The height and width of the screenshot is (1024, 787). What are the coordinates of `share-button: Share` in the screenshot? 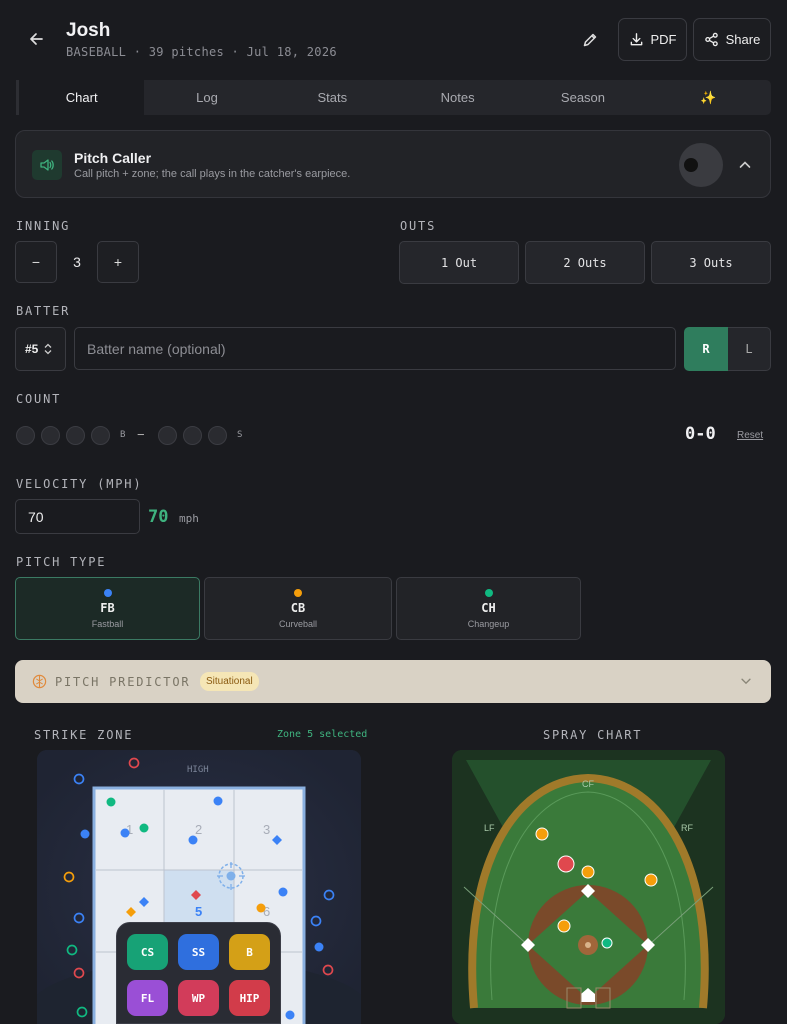 It's located at (732, 39).